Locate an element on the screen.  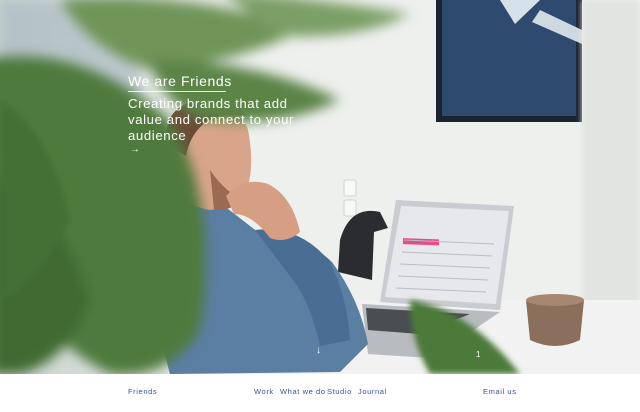
nav-studio: Studio is located at coordinates (339, 391).